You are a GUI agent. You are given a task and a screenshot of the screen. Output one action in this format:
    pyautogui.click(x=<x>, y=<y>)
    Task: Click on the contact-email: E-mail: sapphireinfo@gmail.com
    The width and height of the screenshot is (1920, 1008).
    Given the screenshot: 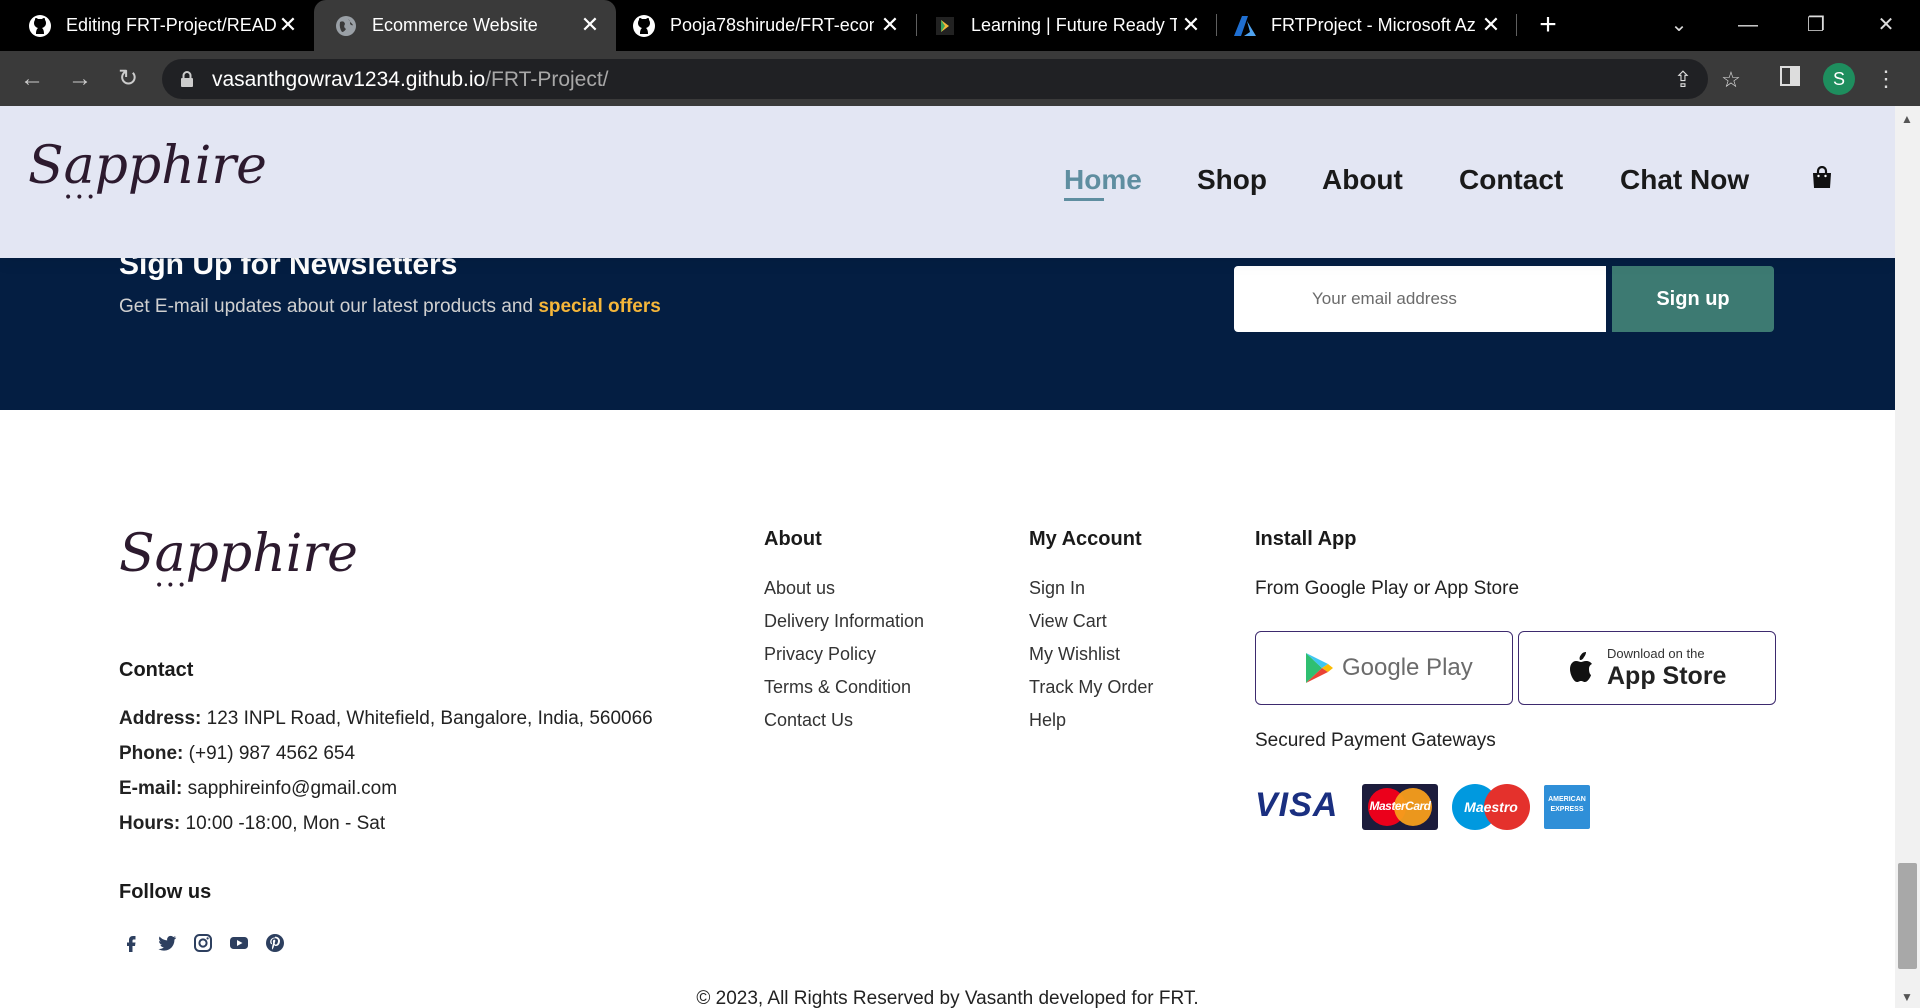 What is the action you would take?
    pyautogui.click(x=258, y=789)
    